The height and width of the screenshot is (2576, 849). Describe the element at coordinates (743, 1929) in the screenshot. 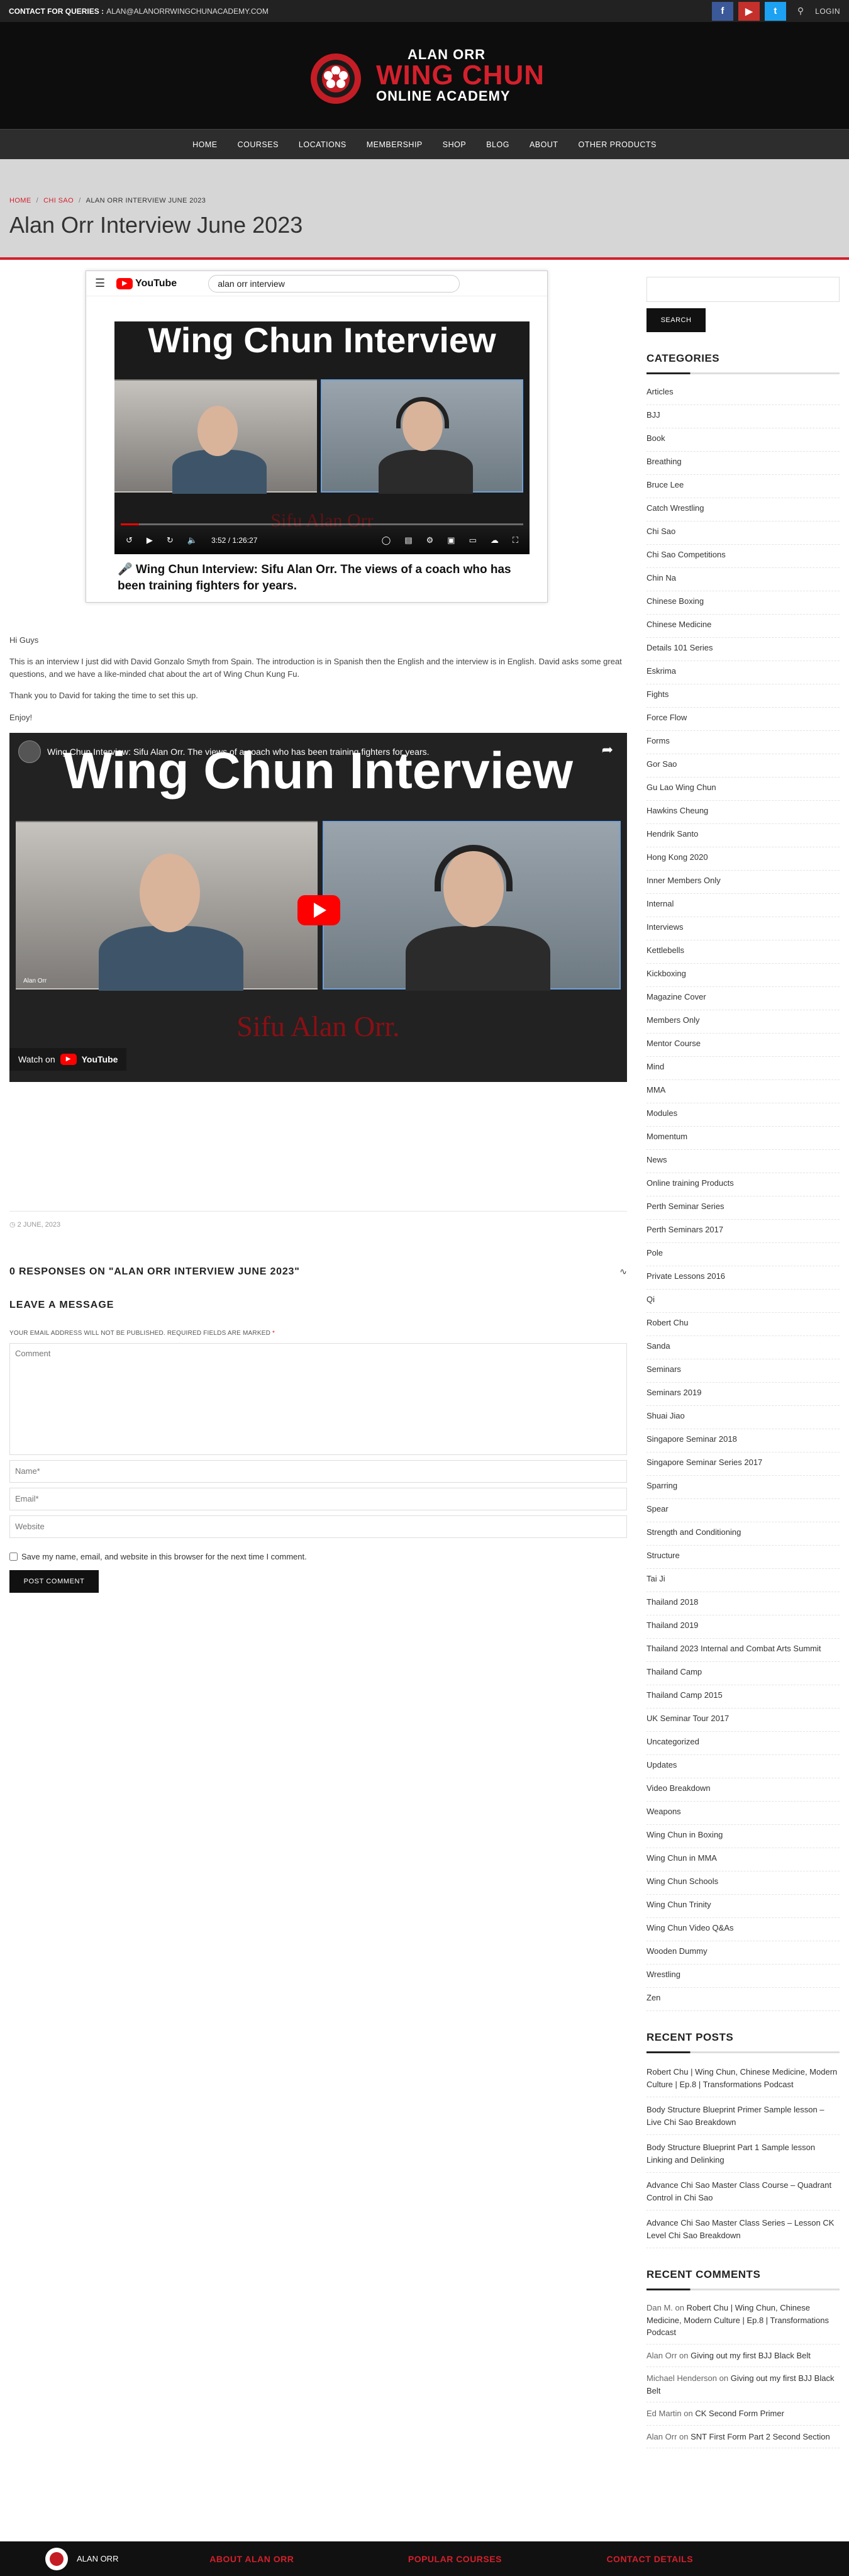

I see `category-item: Wing Chun Video Q&As` at that location.